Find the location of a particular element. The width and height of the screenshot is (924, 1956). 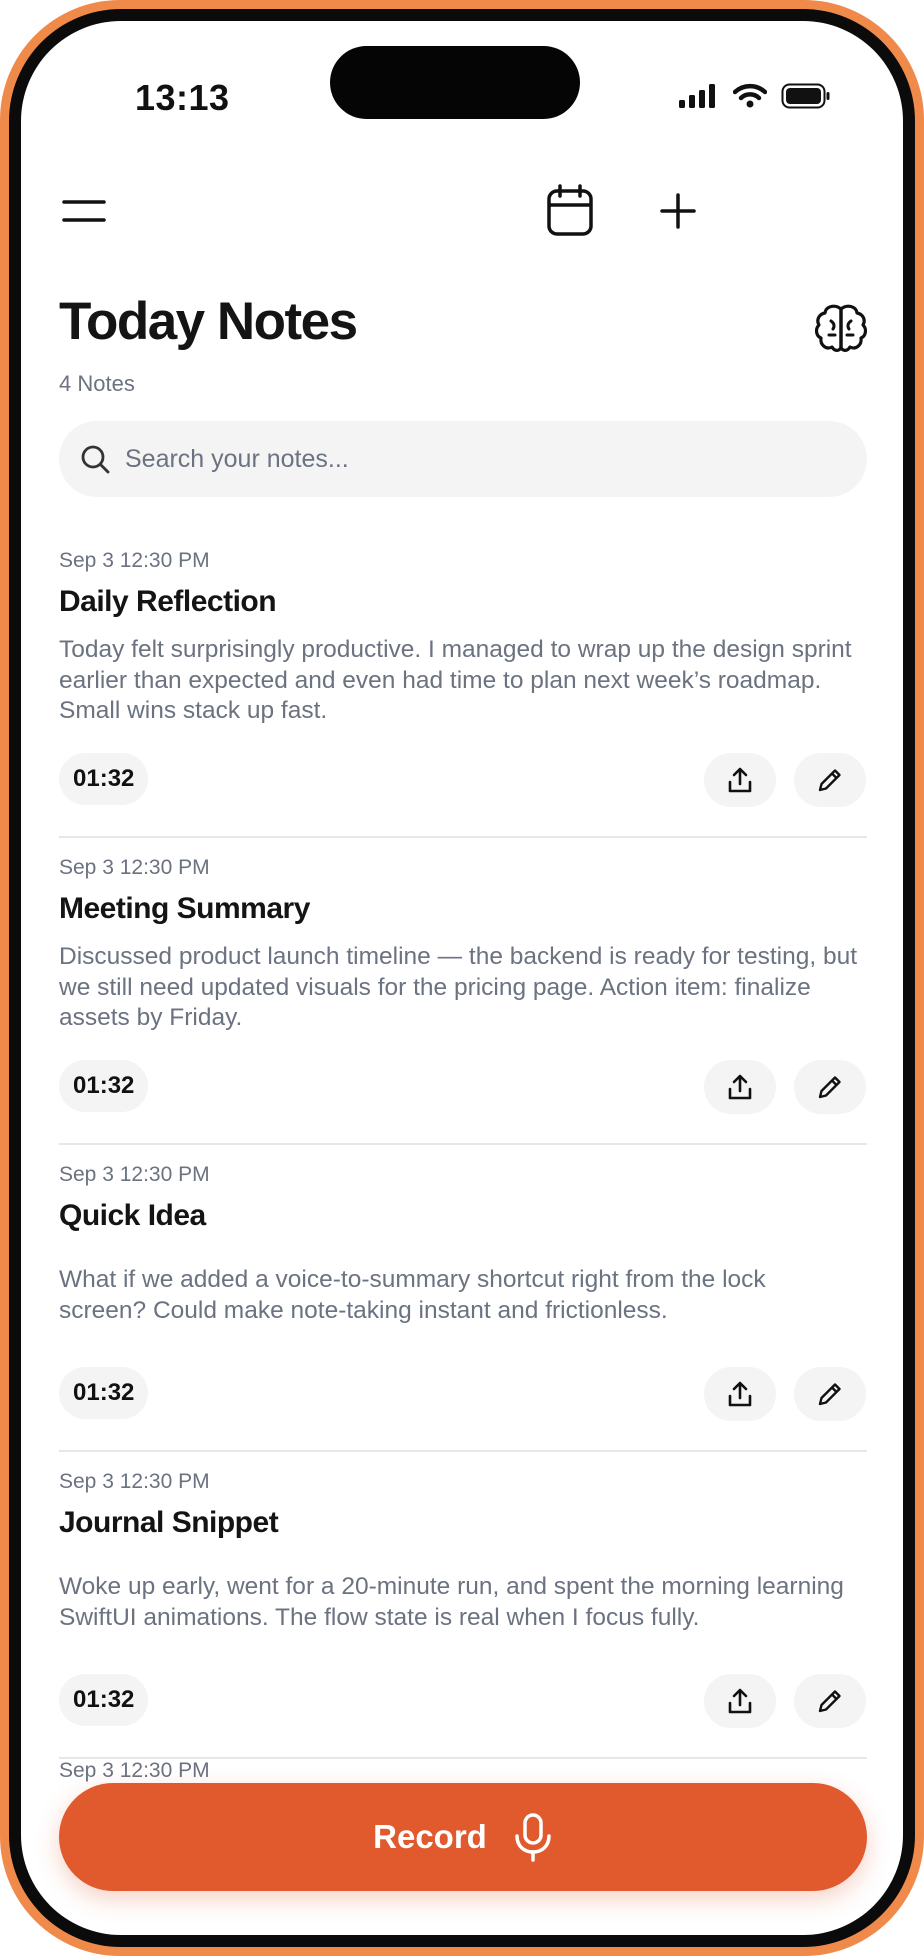

note-title: Journal Snippet is located at coordinates (169, 1522).